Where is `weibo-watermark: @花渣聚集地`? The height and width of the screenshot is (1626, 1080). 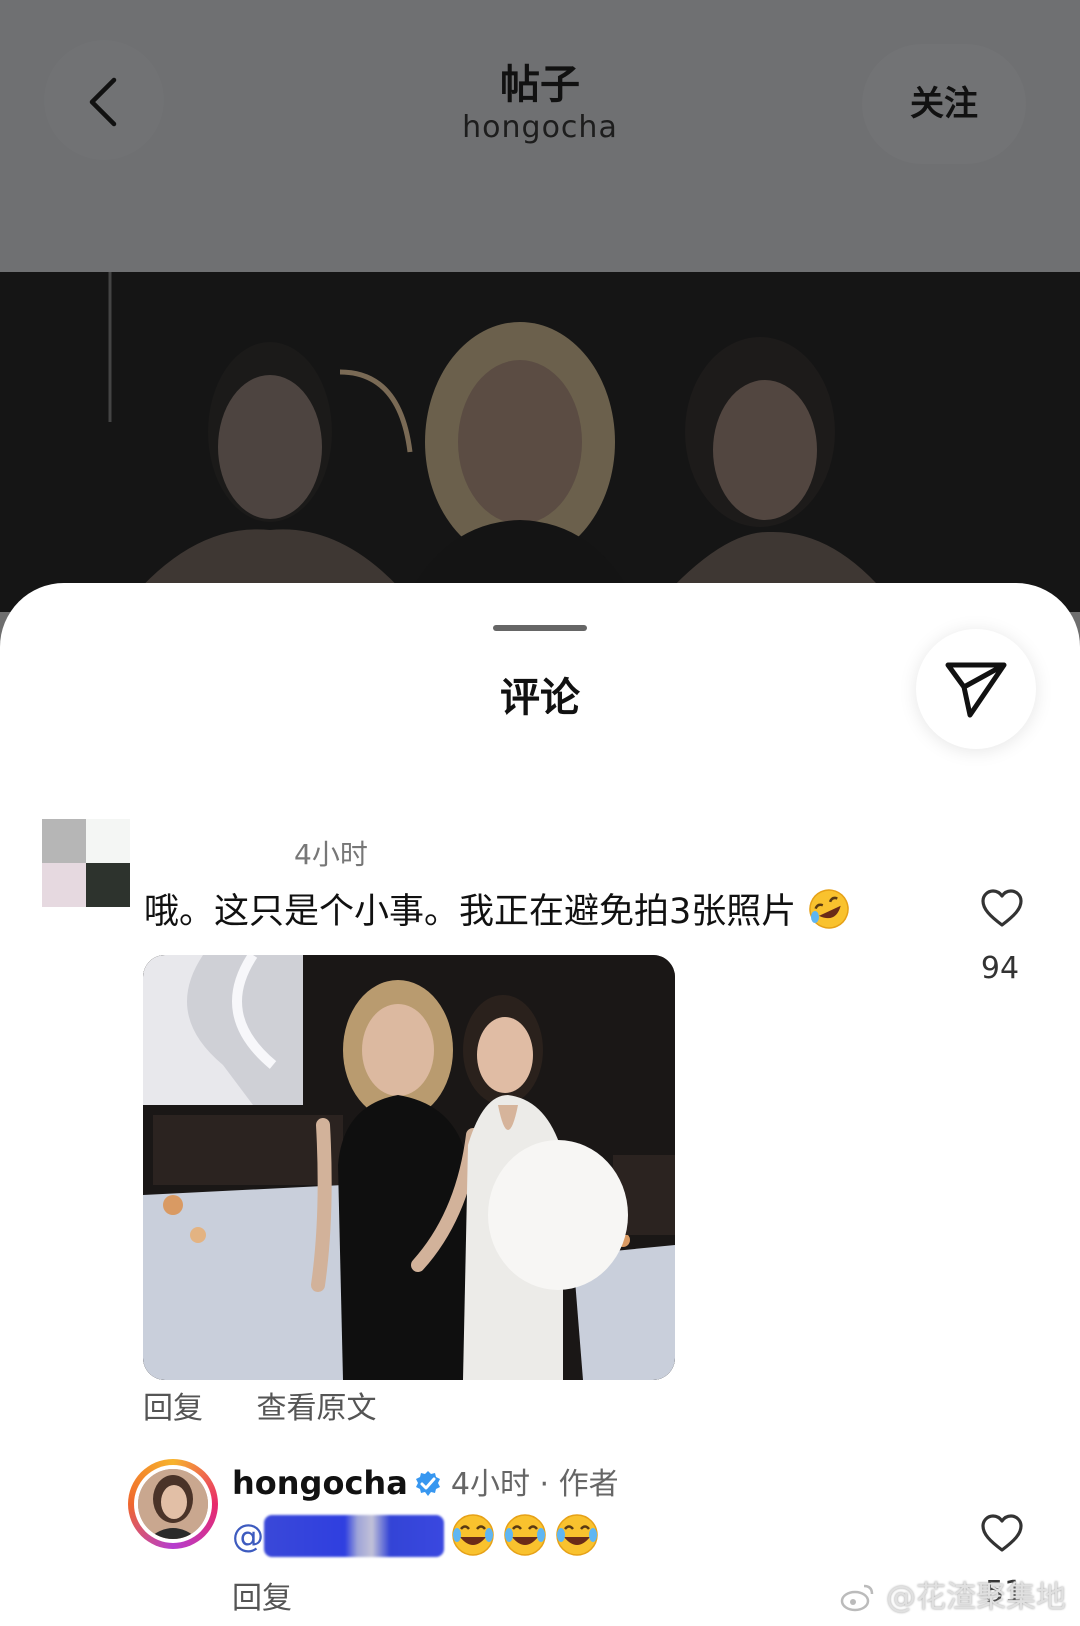 weibo-watermark: @花渣聚集地 is located at coordinates (953, 1594).